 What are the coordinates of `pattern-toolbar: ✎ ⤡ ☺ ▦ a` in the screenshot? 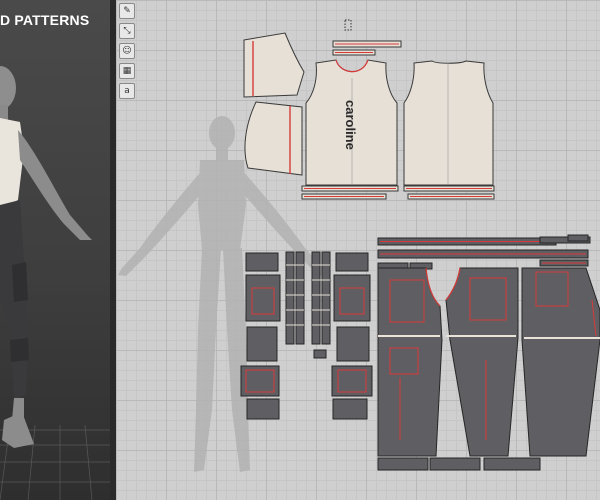 It's located at (127, 53).